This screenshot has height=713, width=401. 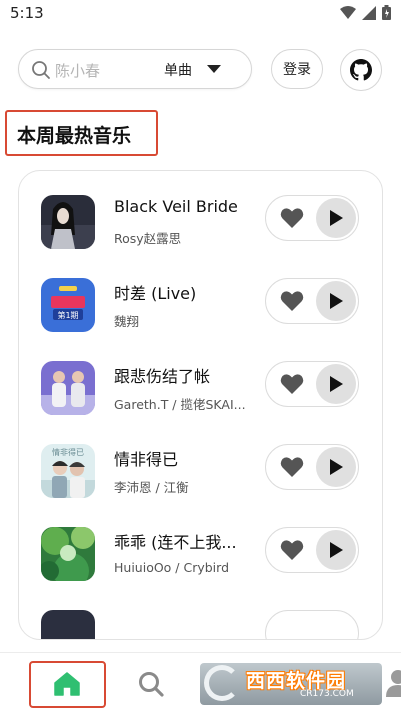 I want to click on chevron-down-icon, so click(x=214, y=69).